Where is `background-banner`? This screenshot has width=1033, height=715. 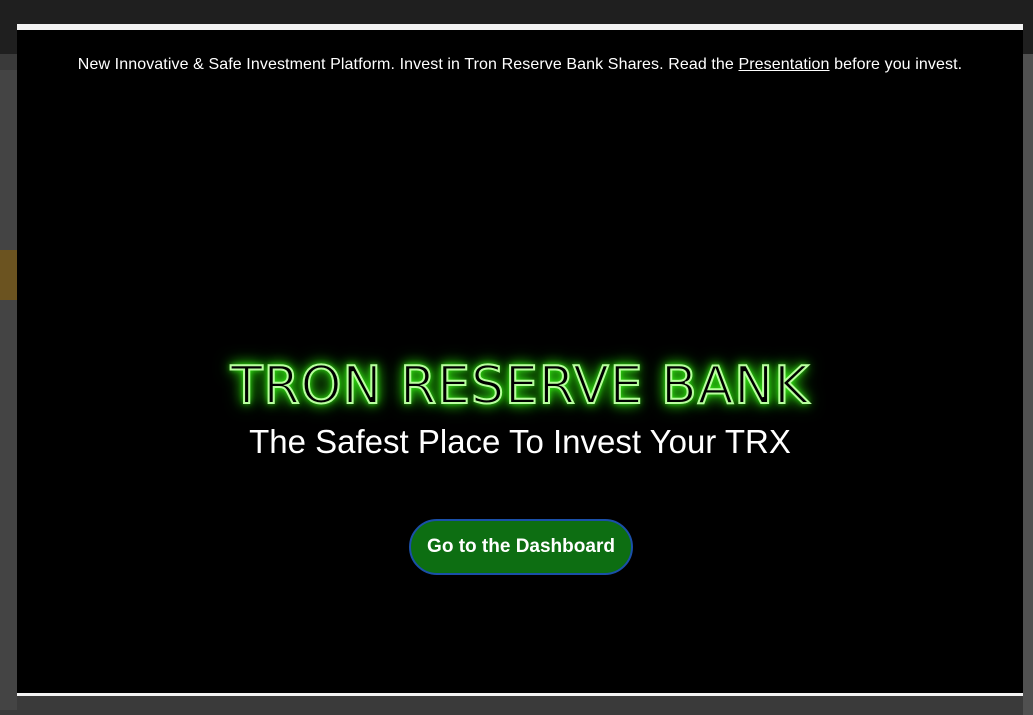
background-banner is located at coordinates (8, 275).